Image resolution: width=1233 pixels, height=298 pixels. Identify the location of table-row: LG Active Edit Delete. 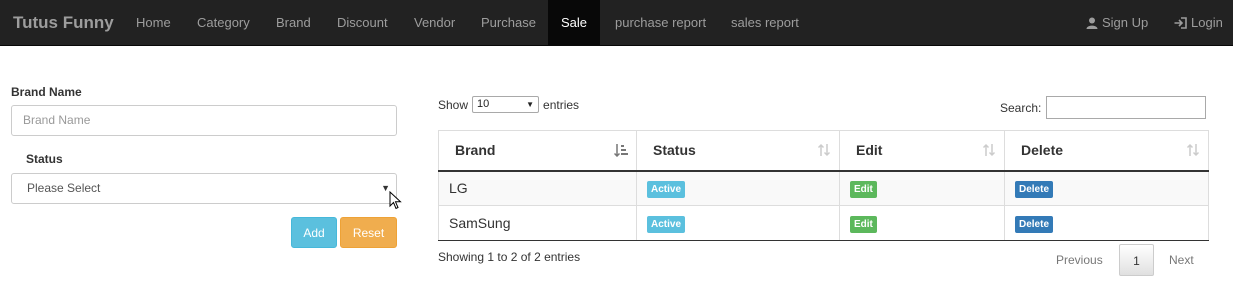
(823, 188).